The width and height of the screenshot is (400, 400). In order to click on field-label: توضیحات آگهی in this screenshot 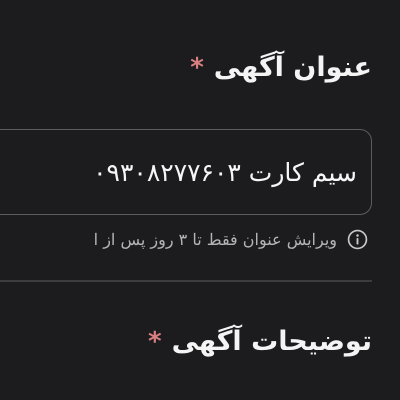, I will do `click(272, 341)`.